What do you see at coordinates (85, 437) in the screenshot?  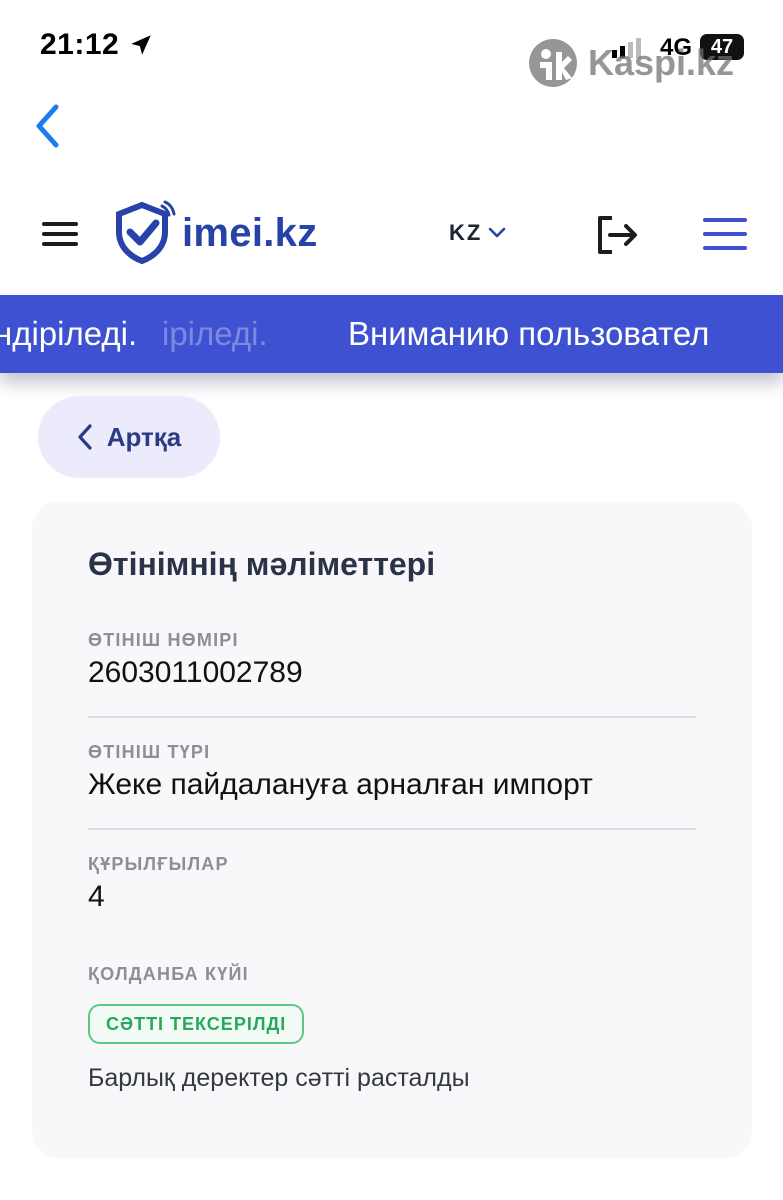 I see `chevron-left-icon` at bounding box center [85, 437].